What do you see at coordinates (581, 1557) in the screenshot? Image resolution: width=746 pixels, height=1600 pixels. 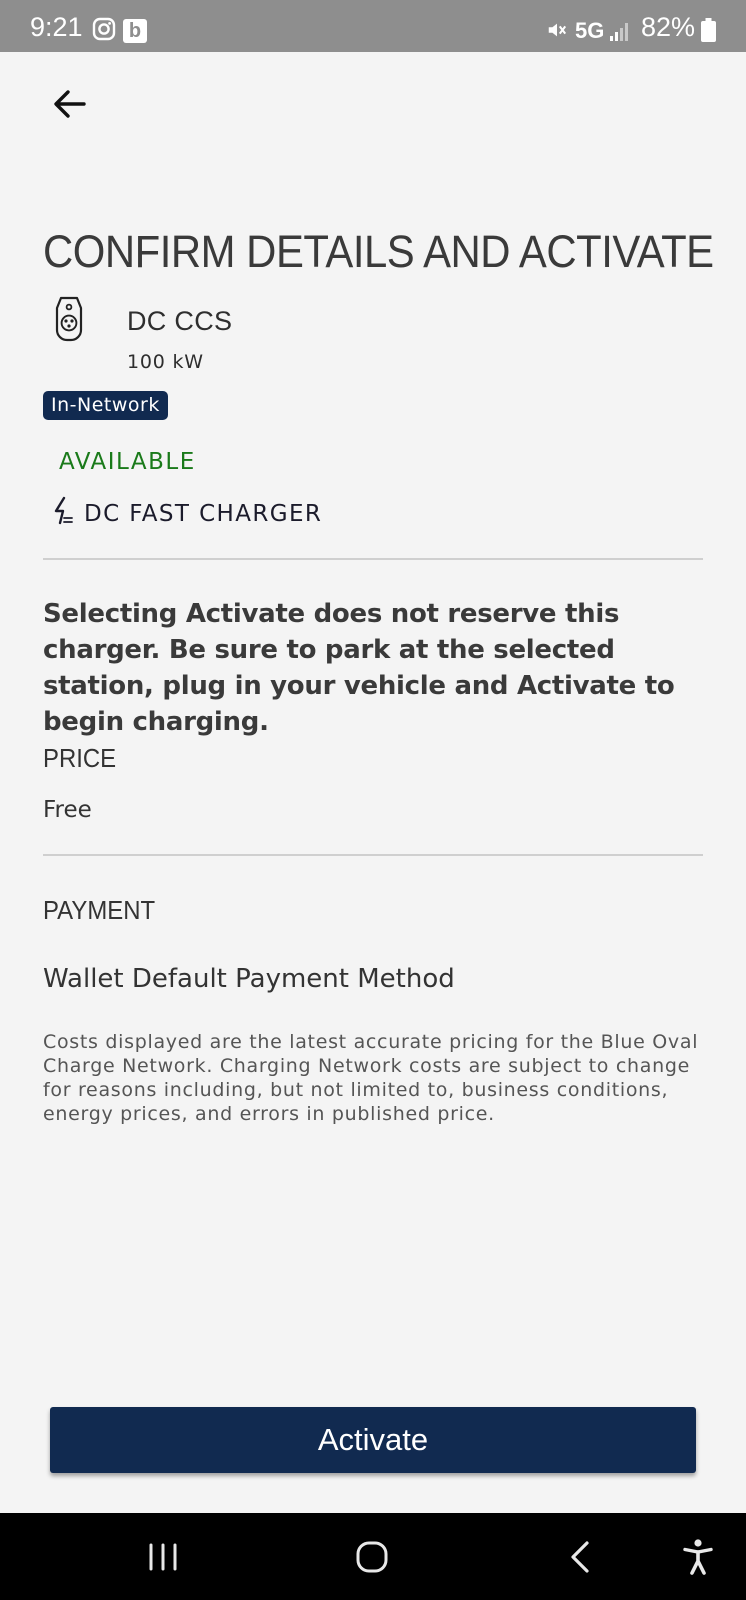 I see `back-icon` at bounding box center [581, 1557].